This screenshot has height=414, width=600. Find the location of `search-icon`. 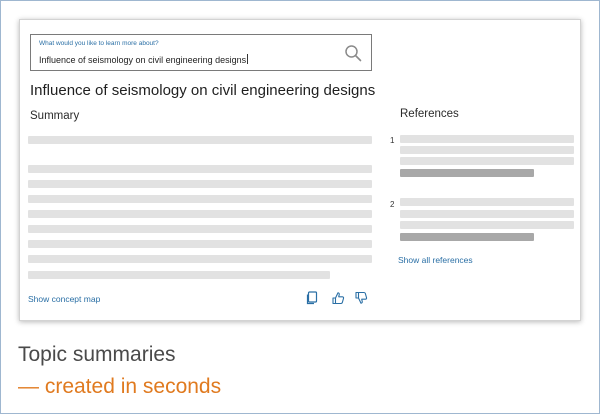

search-icon is located at coordinates (353, 53).